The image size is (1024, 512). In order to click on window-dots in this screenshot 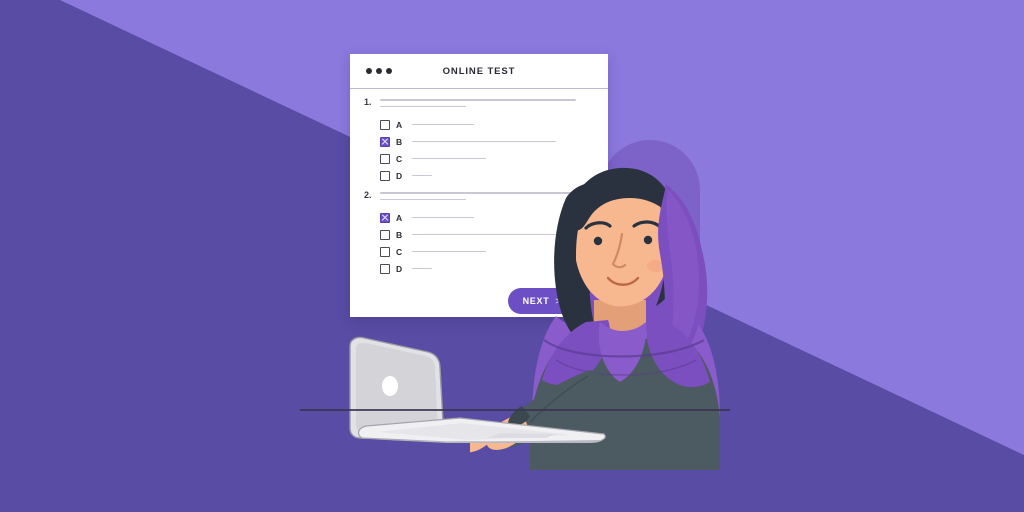, I will do `click(379, 71)`.